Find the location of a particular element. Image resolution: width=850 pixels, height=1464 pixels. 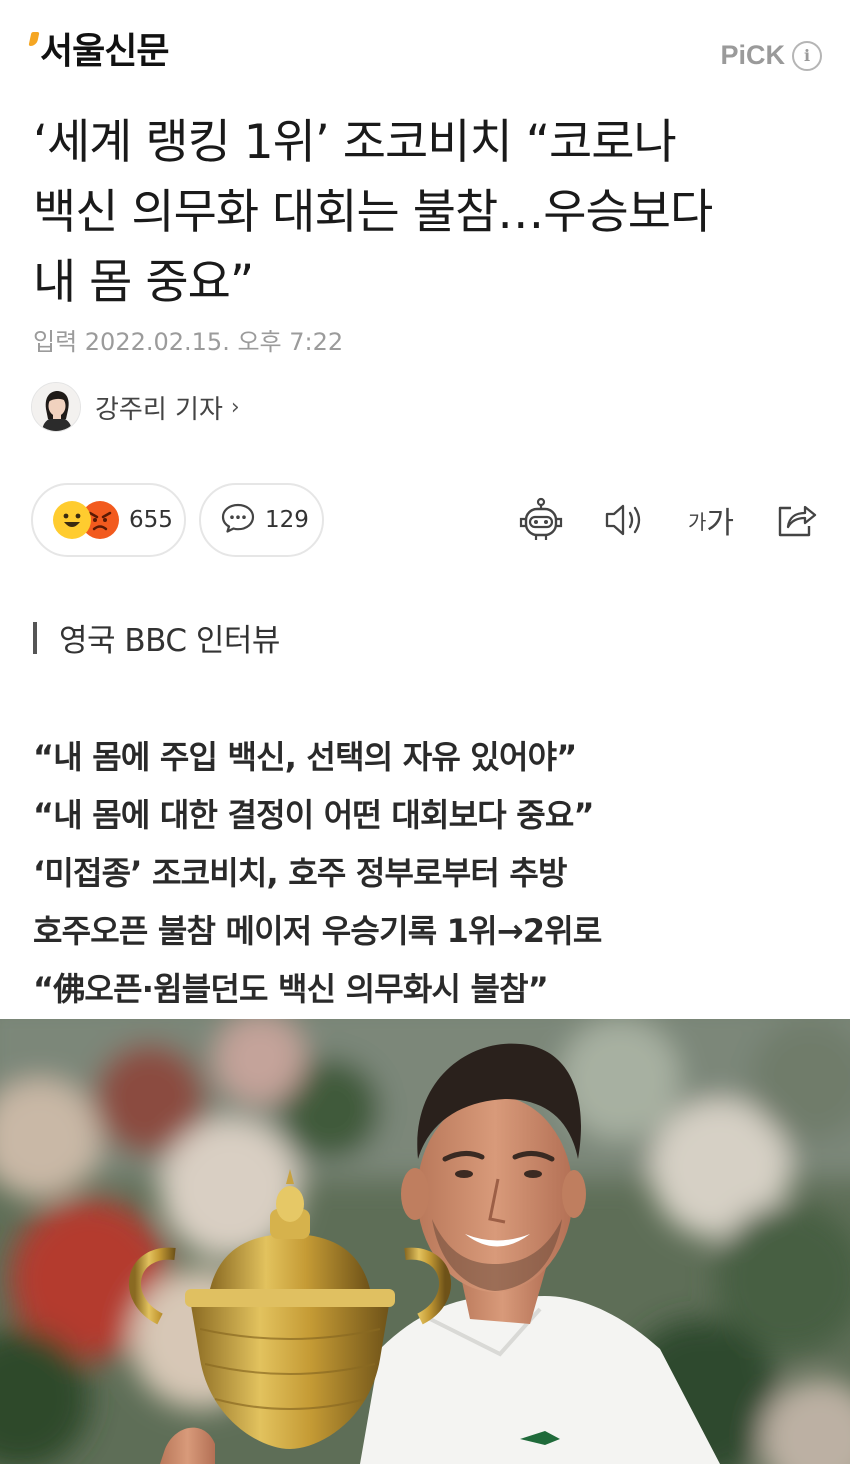

summary-line: “佛오픈·윔블던도 백신 의무화시 불참” is located at coordinates (291, 989).